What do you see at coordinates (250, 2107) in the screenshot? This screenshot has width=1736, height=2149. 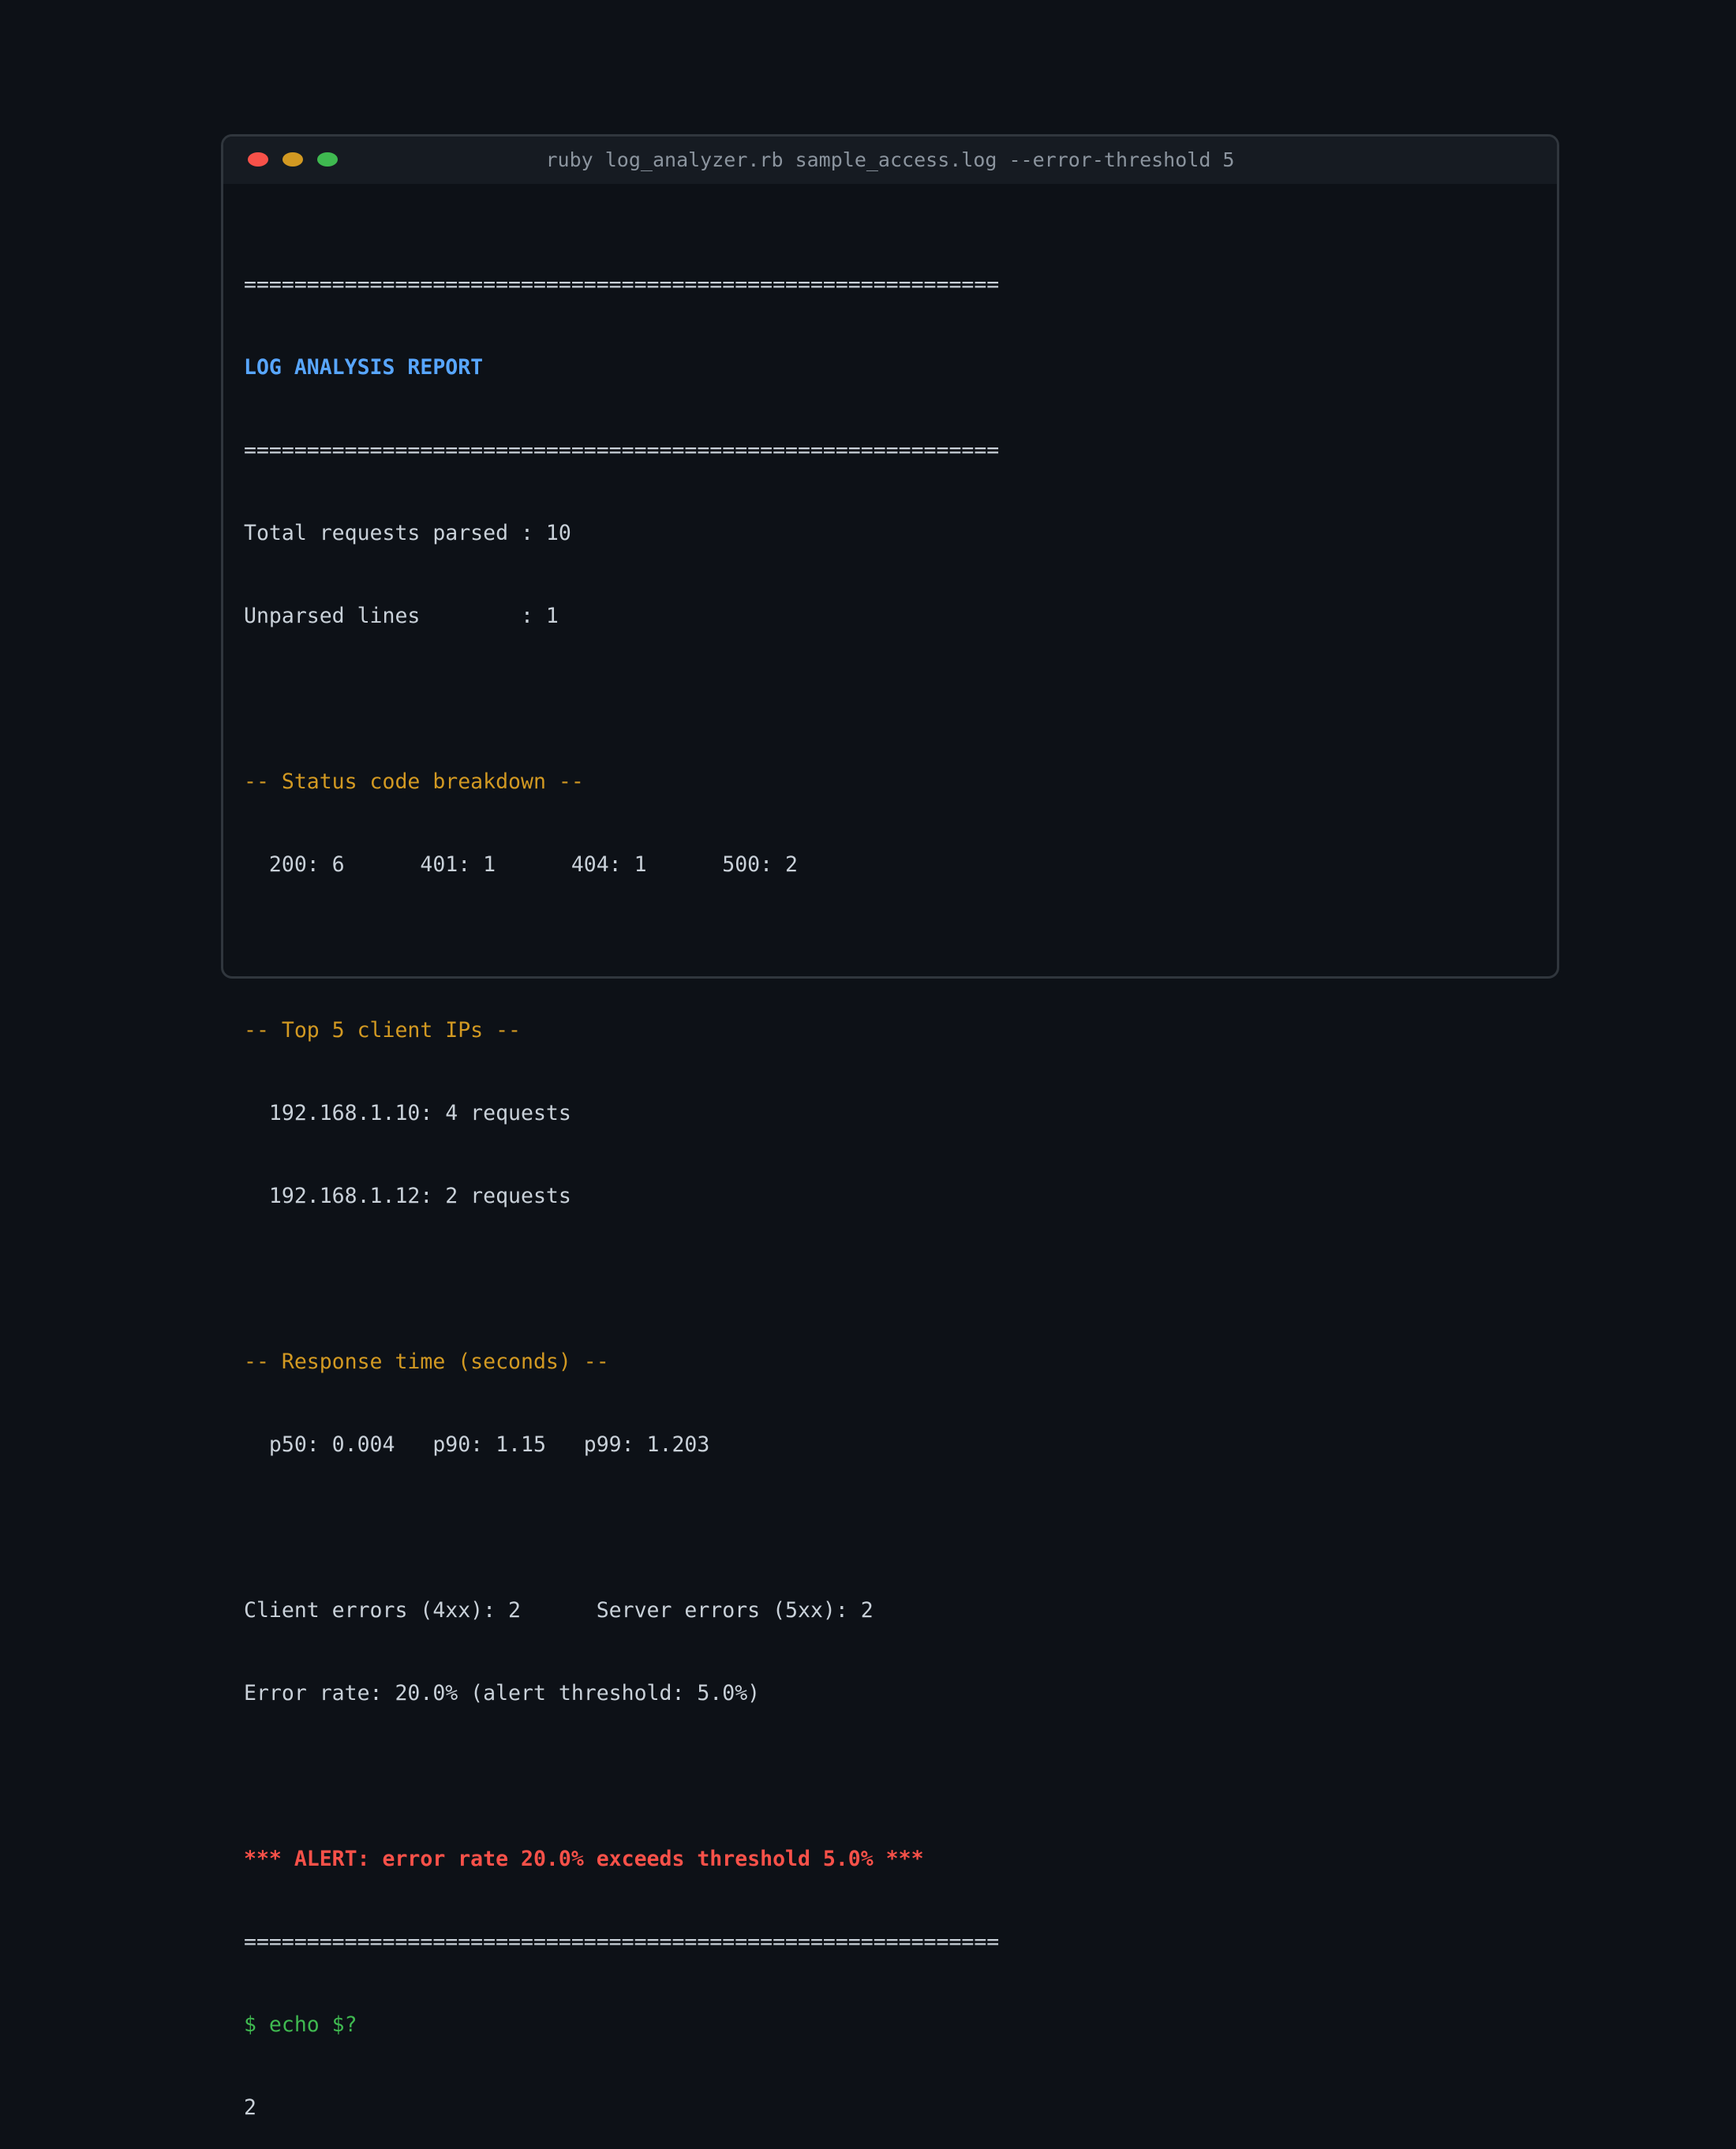 I see `shell-command-output: 2` at bounding box center [250, 2107].